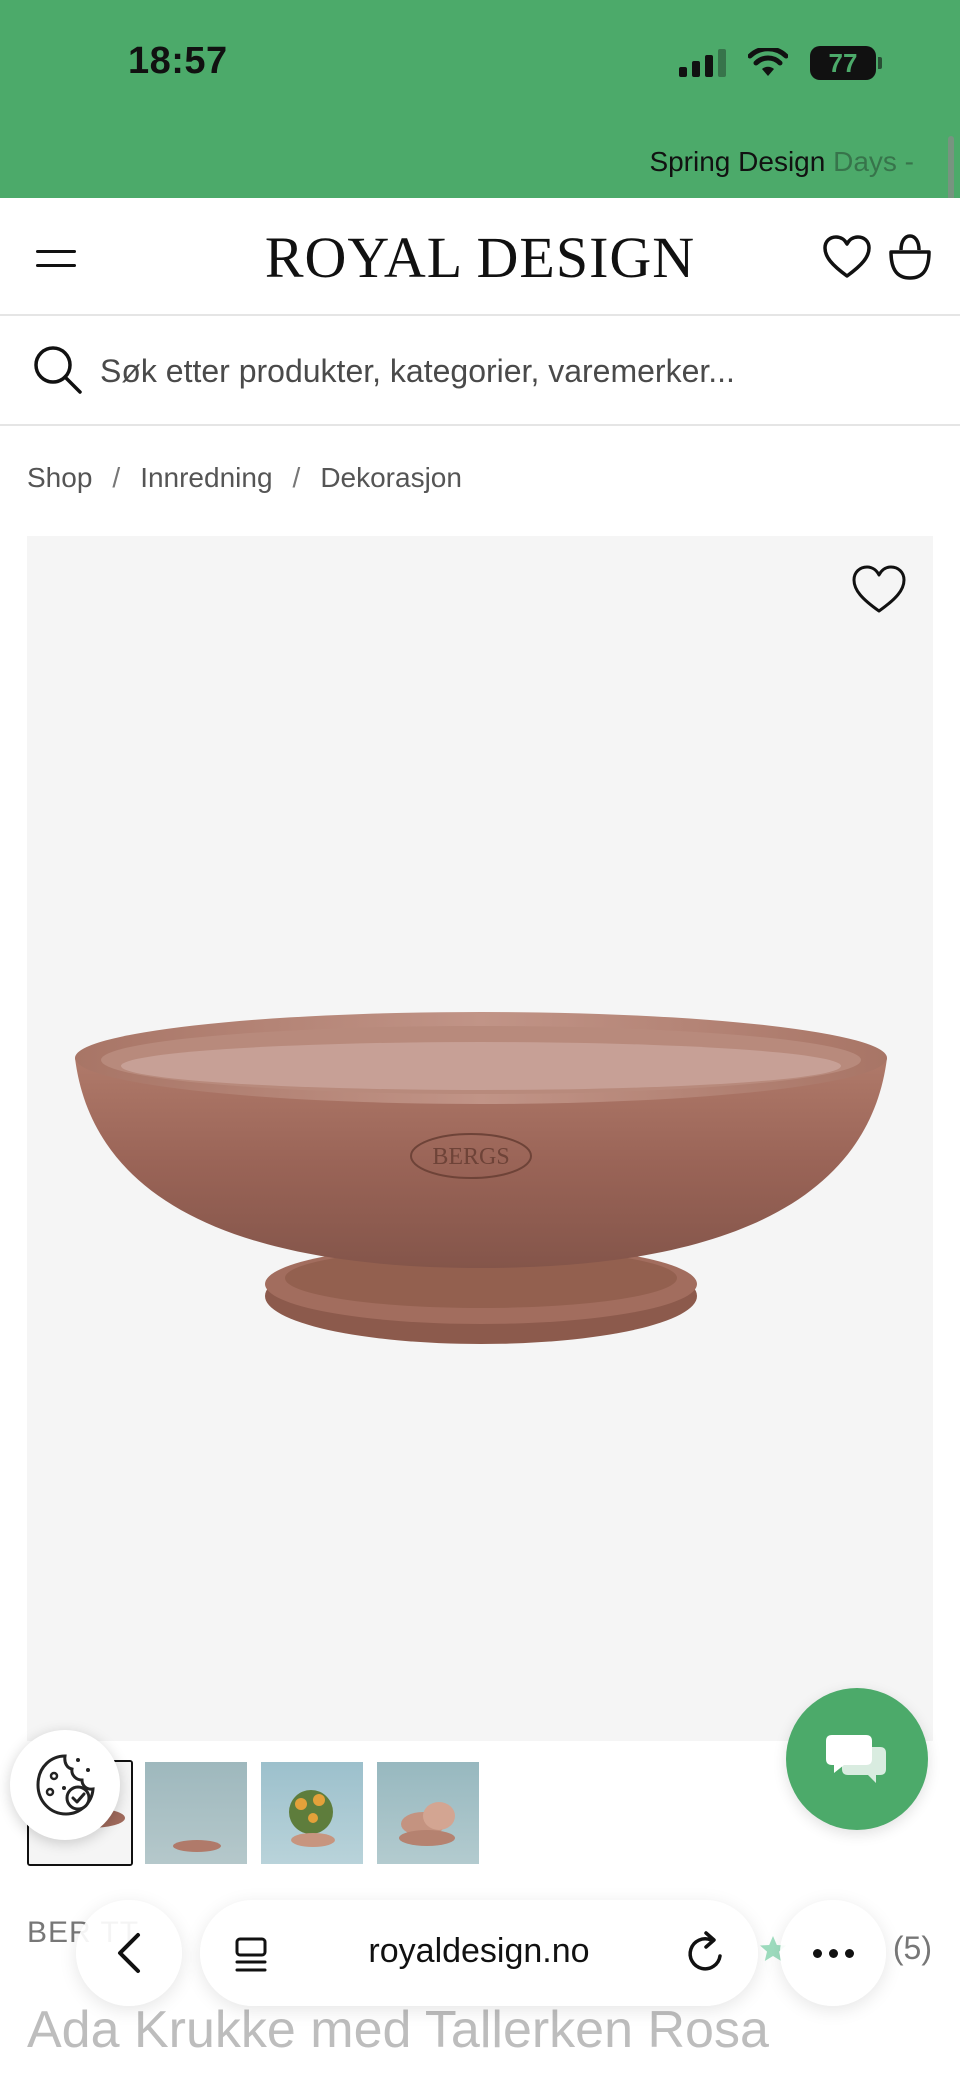  I want to click on browser-url: royaldesign.no, so click(479, 1951).